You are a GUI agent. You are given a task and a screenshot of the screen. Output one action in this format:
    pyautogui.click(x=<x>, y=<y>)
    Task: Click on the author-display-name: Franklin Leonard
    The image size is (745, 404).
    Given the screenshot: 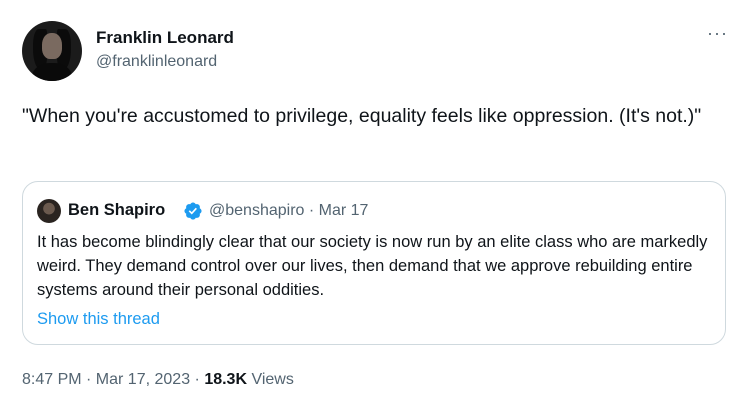 What is the action you would take?
    pyautogui.click(x=165, y=38)
    